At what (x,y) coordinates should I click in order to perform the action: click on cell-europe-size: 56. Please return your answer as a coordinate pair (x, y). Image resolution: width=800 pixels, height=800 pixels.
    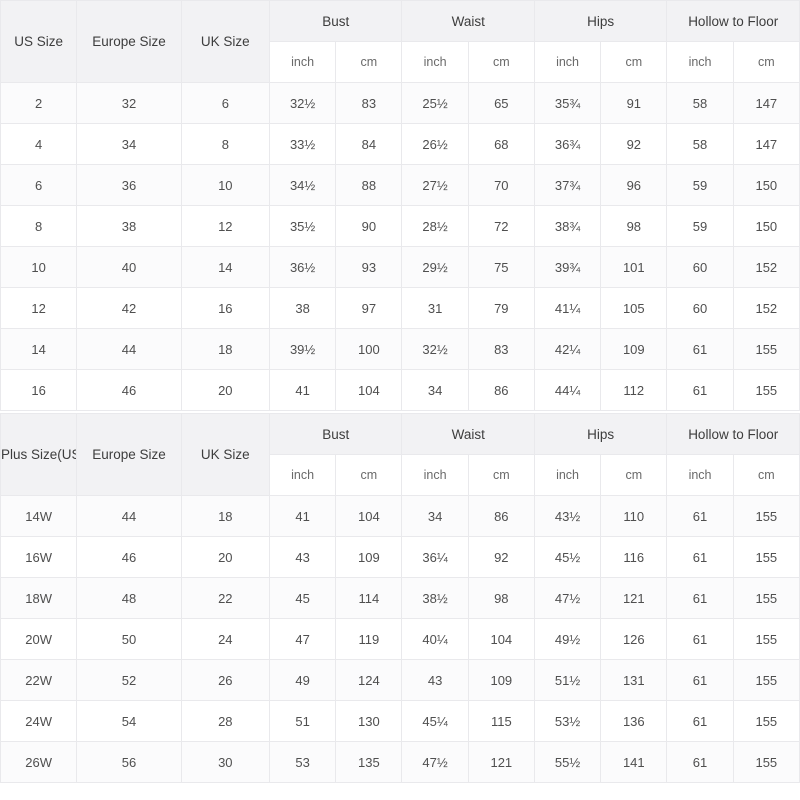
    Looking at the image, I should click on (129, 762).